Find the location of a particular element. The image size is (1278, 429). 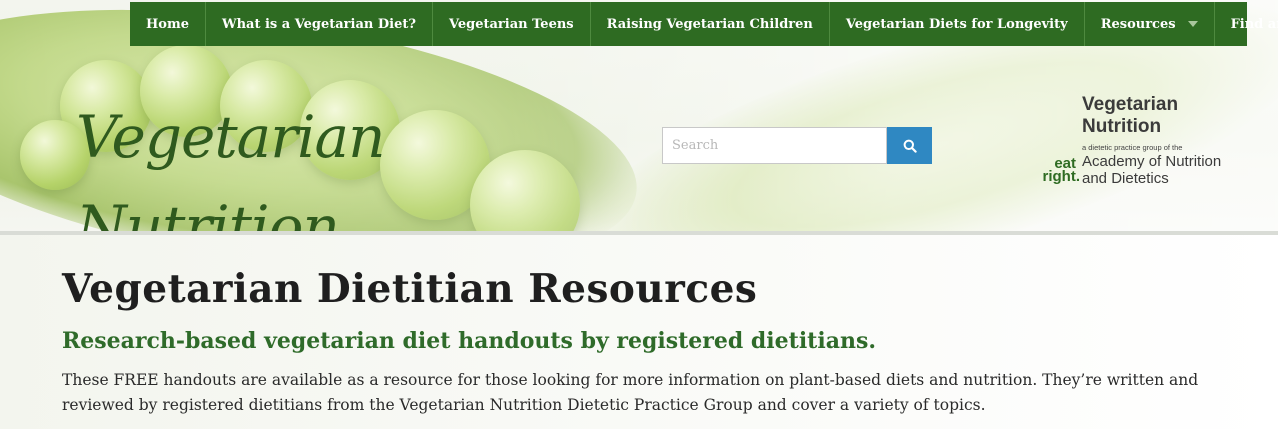

nav-item-vegetarian-diets-longevity: Vegetarian Diets for Longevity is located at coordinates (957, 24).